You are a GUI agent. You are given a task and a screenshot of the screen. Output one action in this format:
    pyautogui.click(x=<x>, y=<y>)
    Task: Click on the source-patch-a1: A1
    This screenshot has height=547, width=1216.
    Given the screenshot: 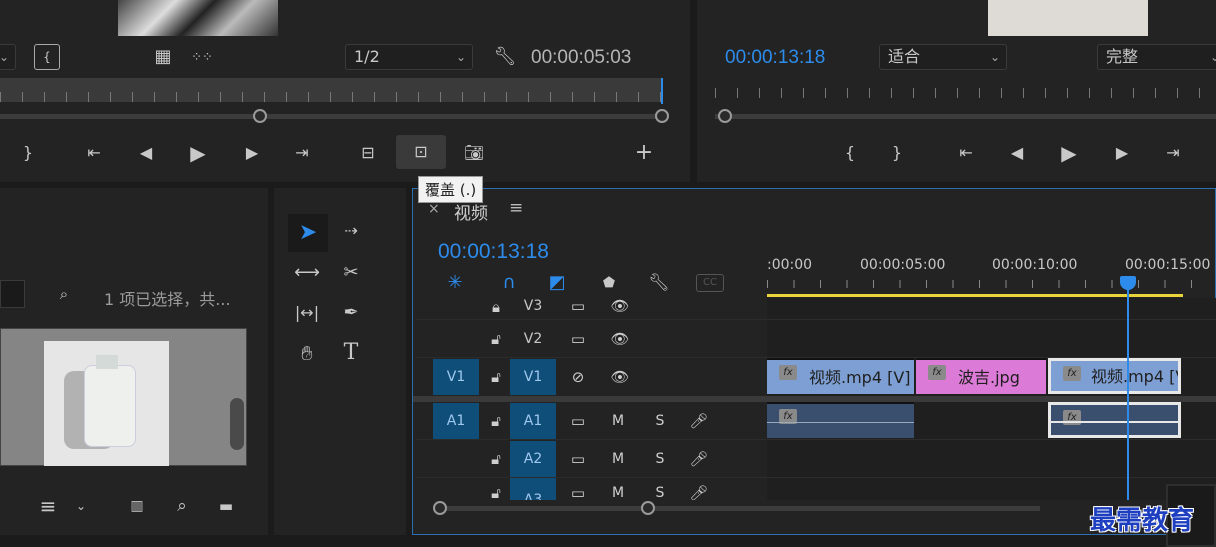 What is the action you would take?
    pyautogui.click(x=456, y=421)
    